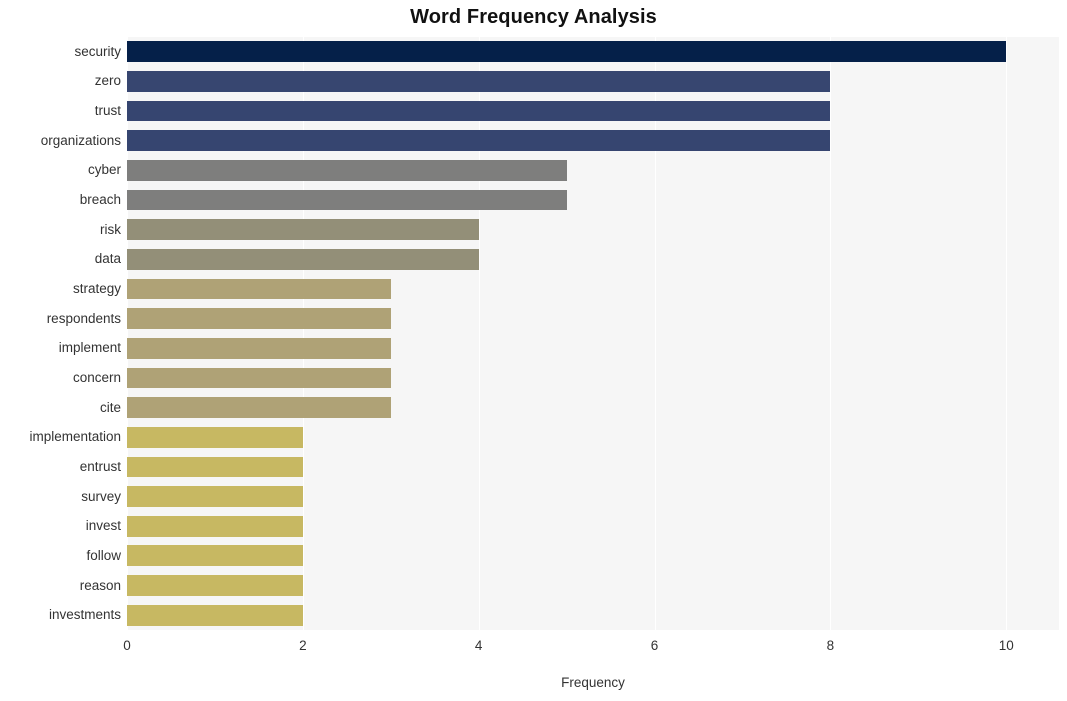 This screenshot has width=1067, height=701. I want to click on y-tick-label-cyber: cyber, so click(104, 170).